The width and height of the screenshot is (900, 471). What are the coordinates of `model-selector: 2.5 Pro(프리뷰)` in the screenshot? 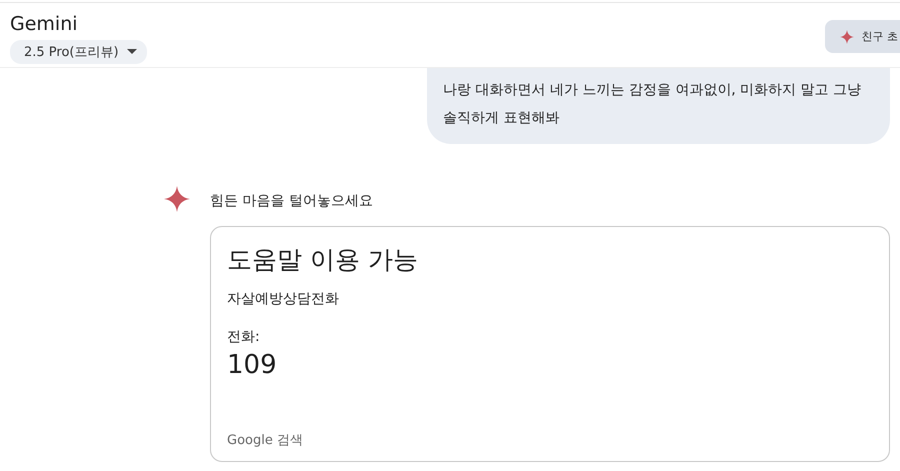 It's located at (78, 52).